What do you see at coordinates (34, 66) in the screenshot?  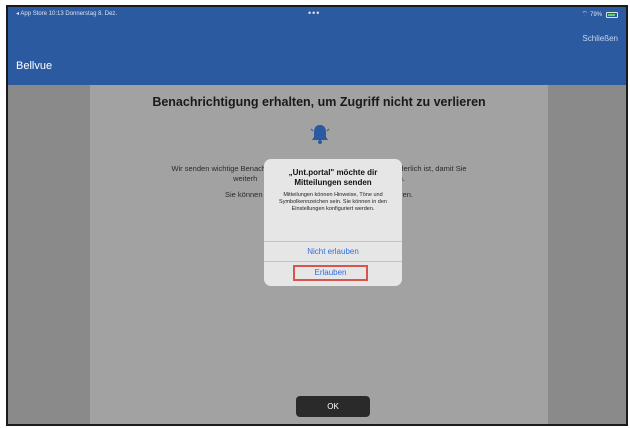 I see `app-title: Bellvue` at bounding box center [34, 66].